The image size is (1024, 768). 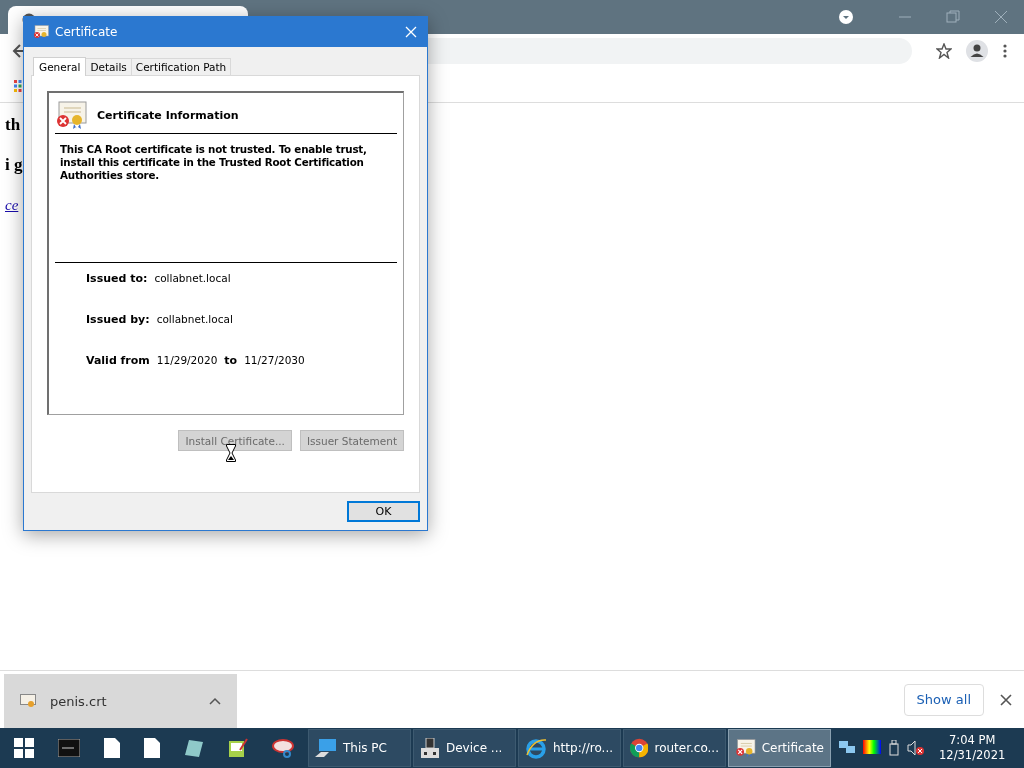 I want to click on chevron-up-icon, so click(x=215, y=701).